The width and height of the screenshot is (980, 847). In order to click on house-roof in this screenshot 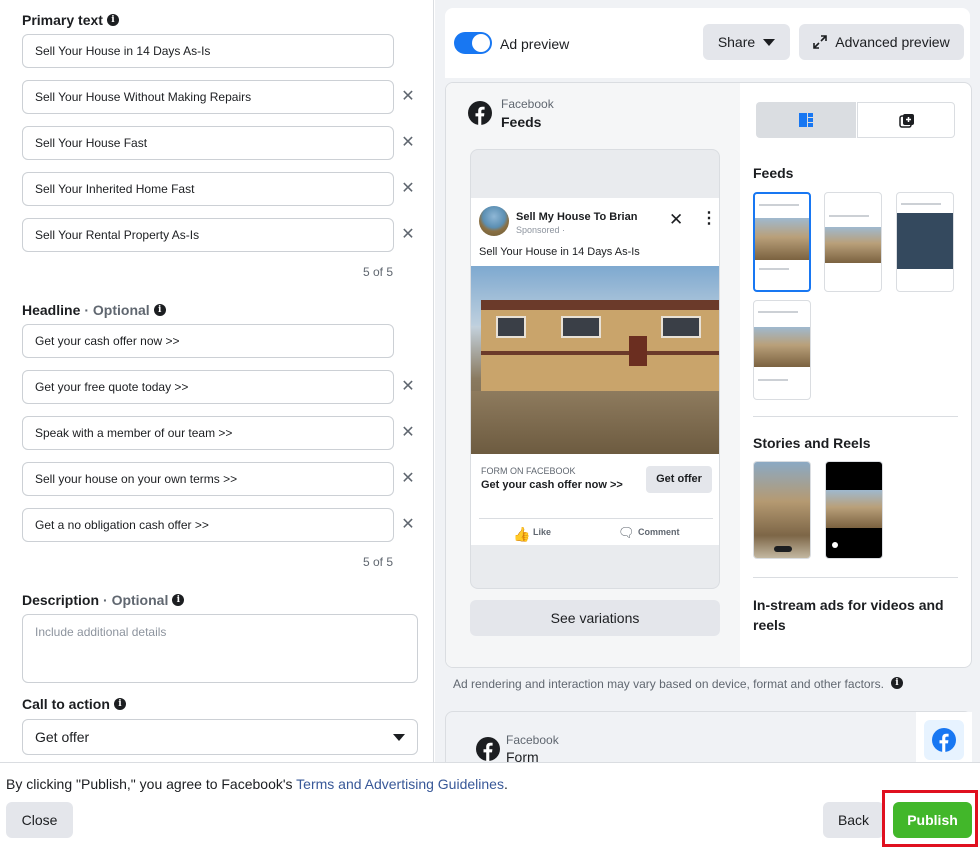, I will do `click(600, 305)`.